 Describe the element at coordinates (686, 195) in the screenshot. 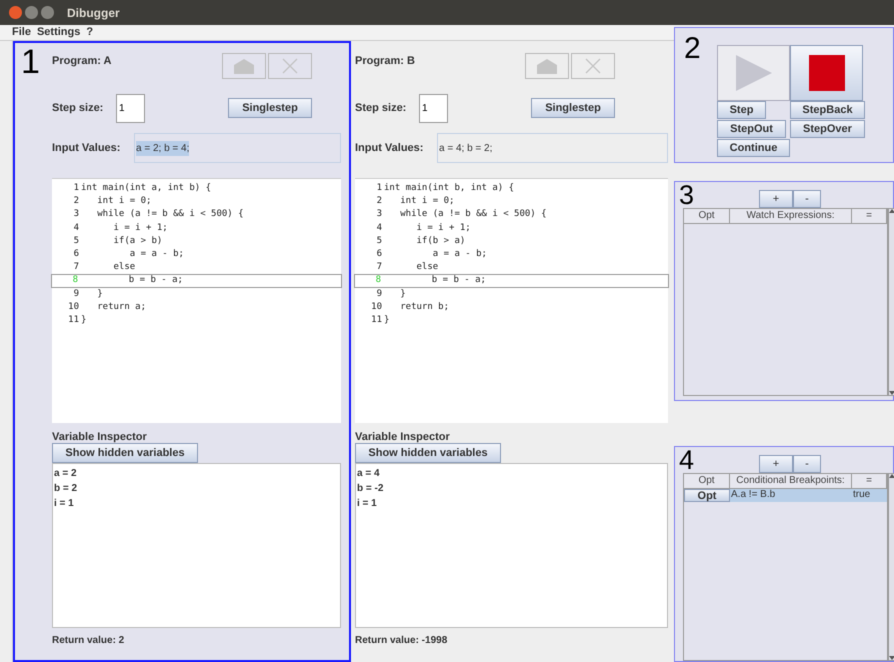

I see `panel-number: 3` at that location.